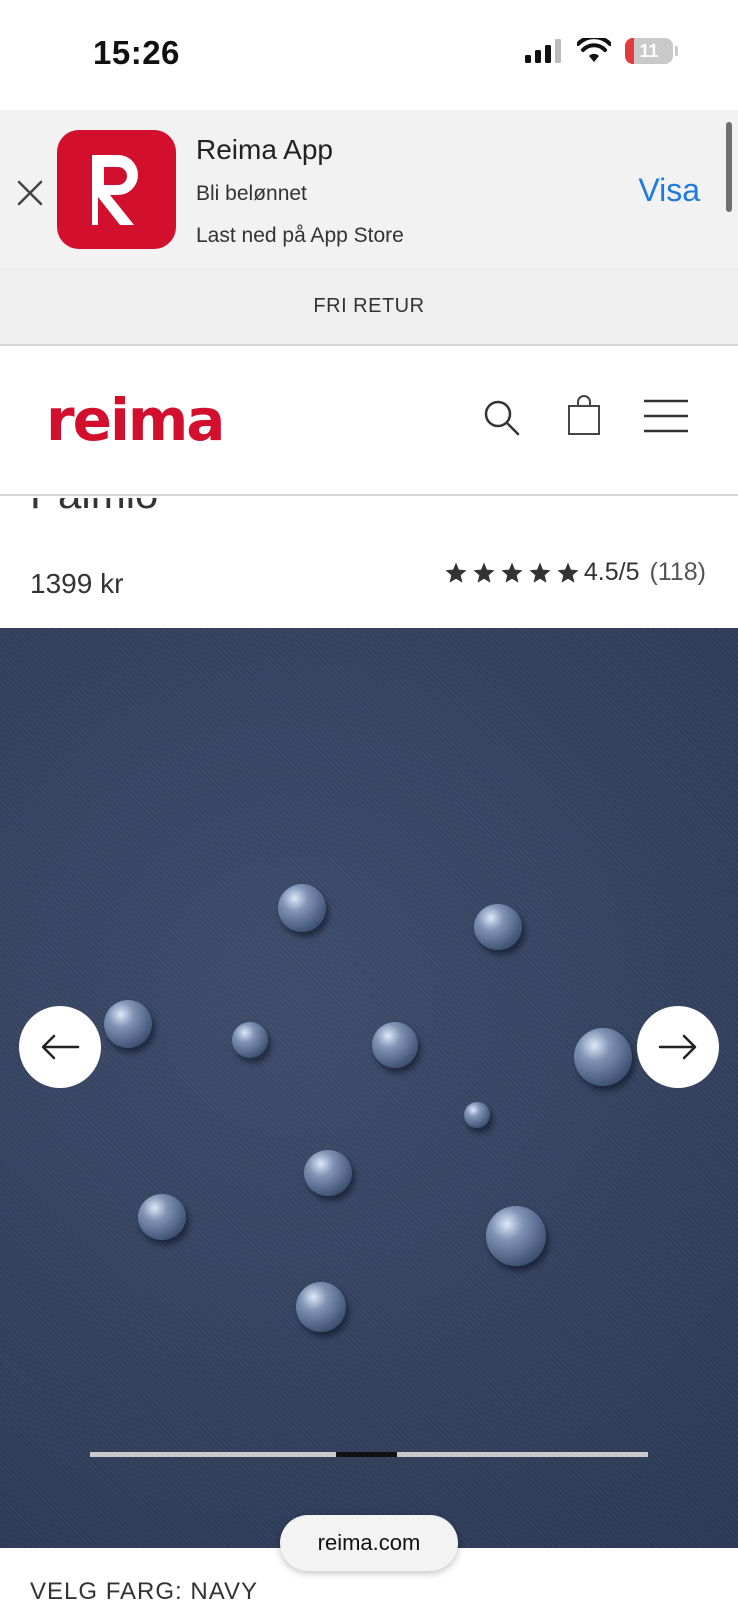 Image resolution: width=738 pixels, height=1606 pixels. Describe the element at coordinates (144, 1591) in the screenshot. I see `color-selector-label: VELG FARG: NAVY` at that location.